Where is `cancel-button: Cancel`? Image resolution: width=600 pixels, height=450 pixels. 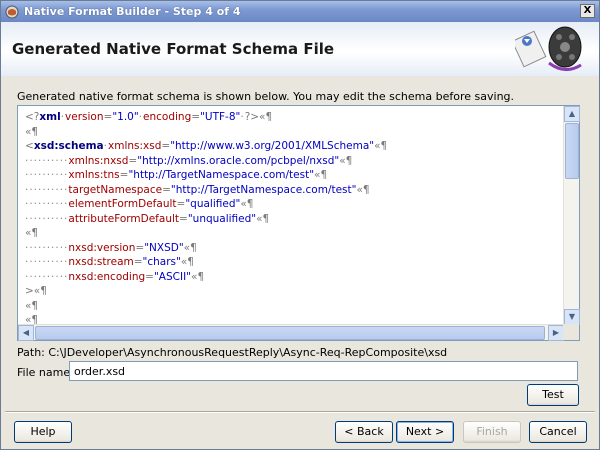
cancel-button: Cancel is located at coordinates (558, 432).